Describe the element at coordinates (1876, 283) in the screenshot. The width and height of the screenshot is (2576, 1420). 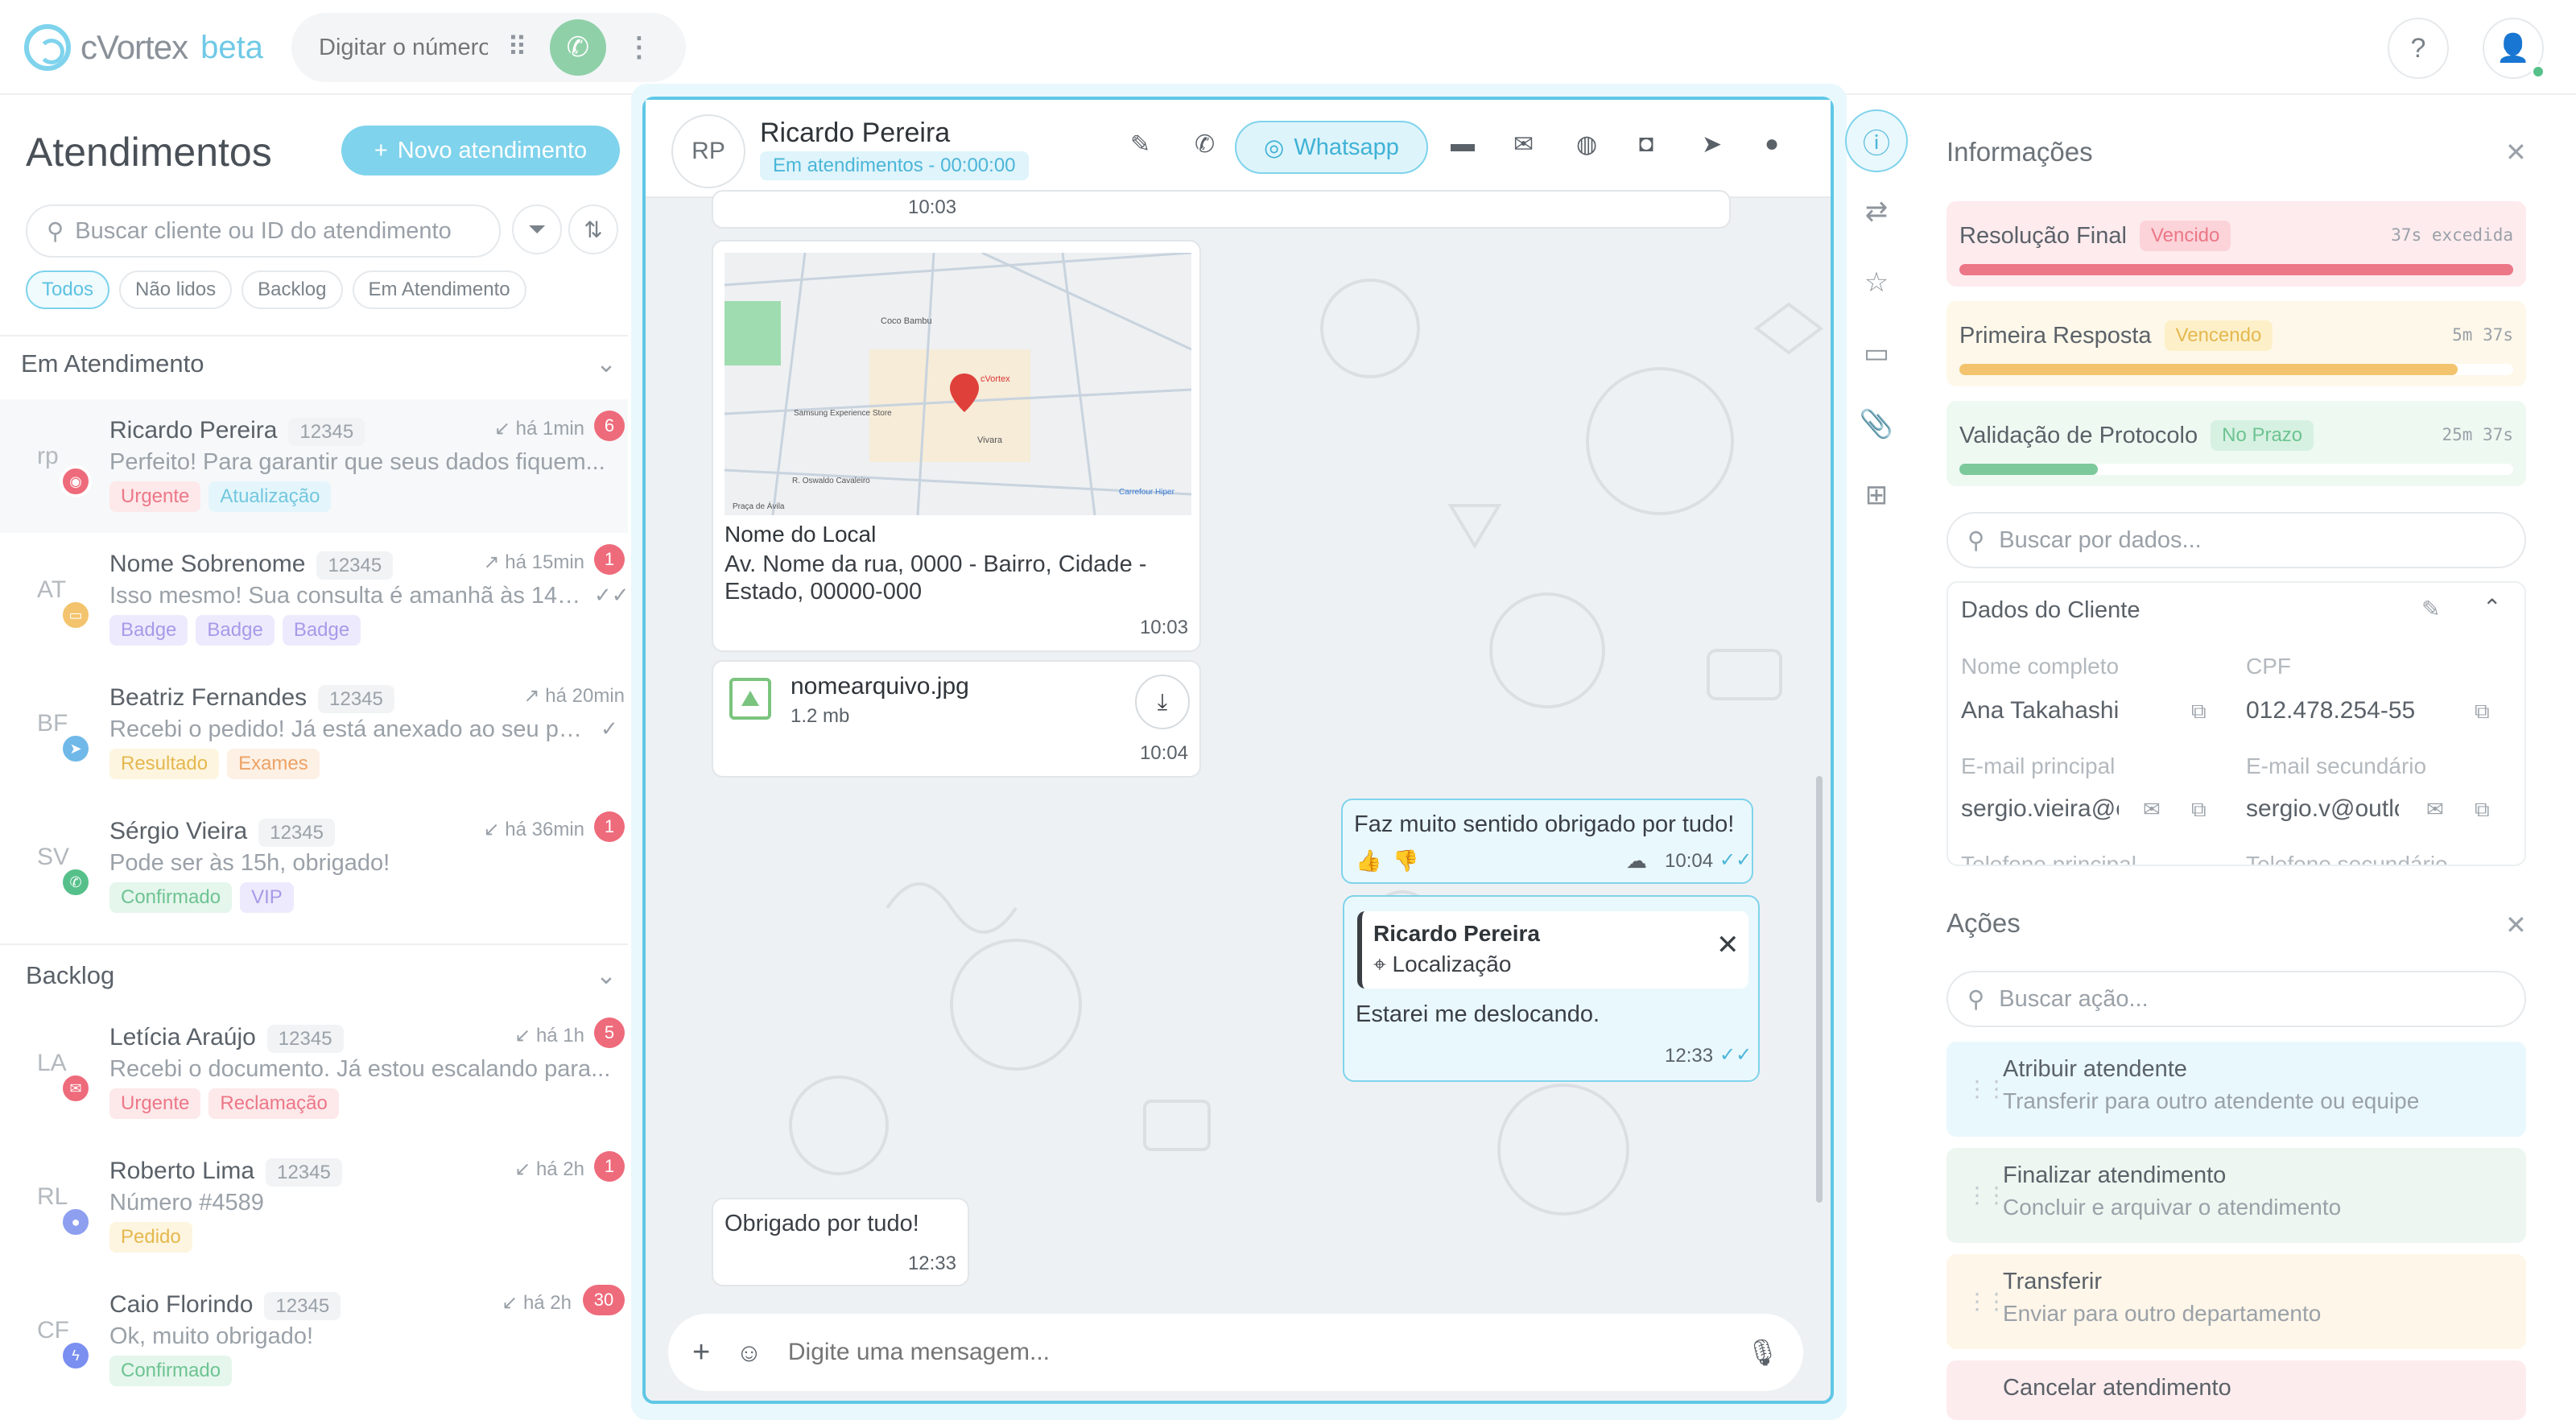
I see `star-icon: ☆` at that location.